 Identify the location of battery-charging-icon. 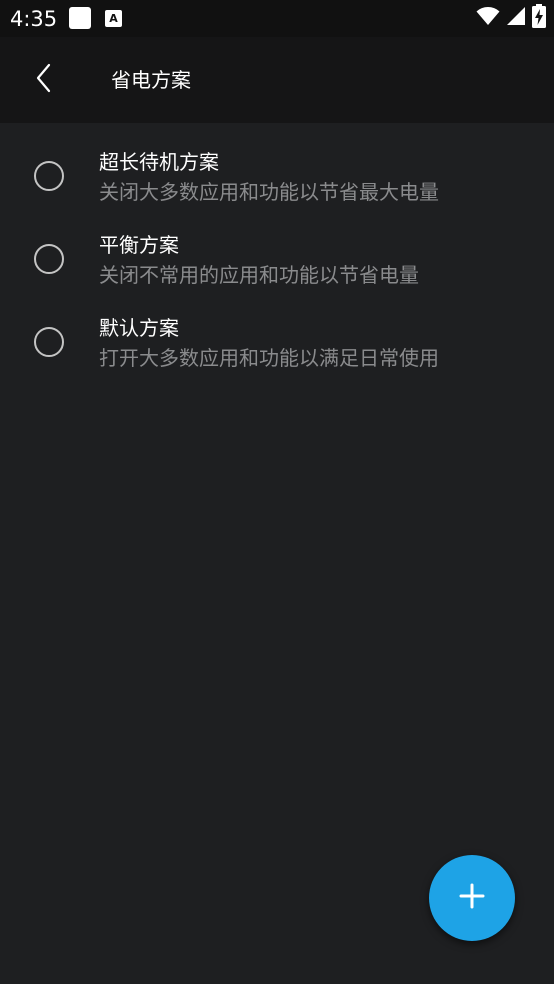
(539, 18).